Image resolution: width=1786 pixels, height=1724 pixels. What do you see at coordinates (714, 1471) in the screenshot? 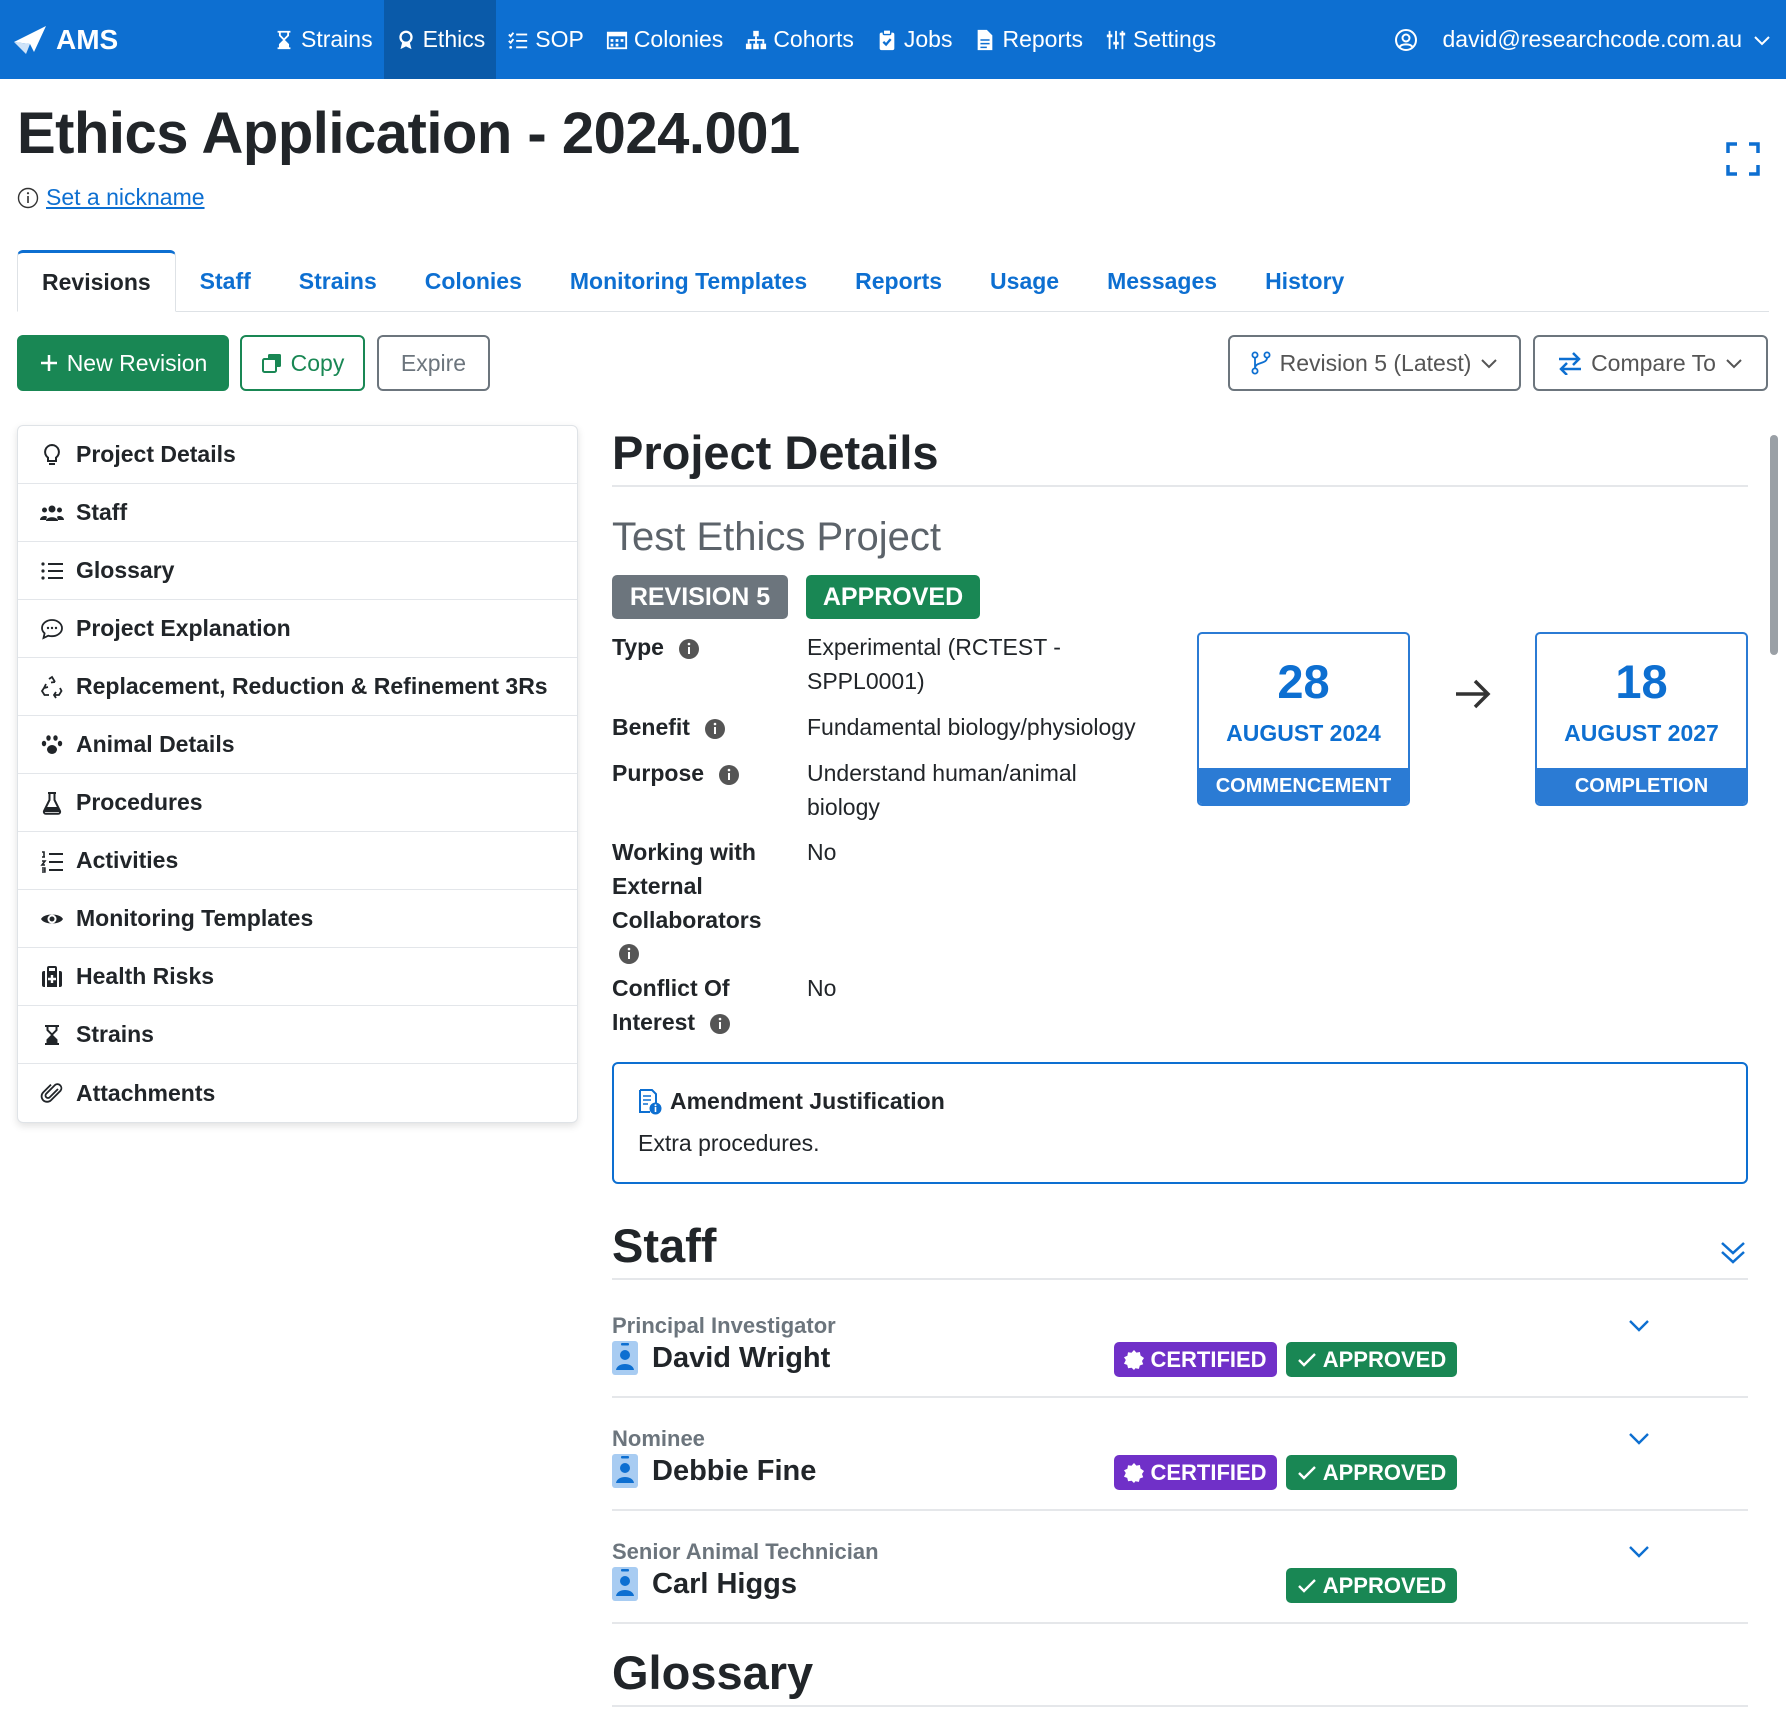
I see `staff-member-name: Debbie Fine` at bounding box center [714, 1471].